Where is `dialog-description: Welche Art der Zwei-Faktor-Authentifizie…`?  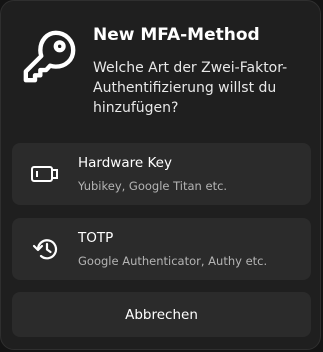
dialog-description: Welche Art der Zwei-Faktor-Authentifizie… is located at coordinates (190, 88).